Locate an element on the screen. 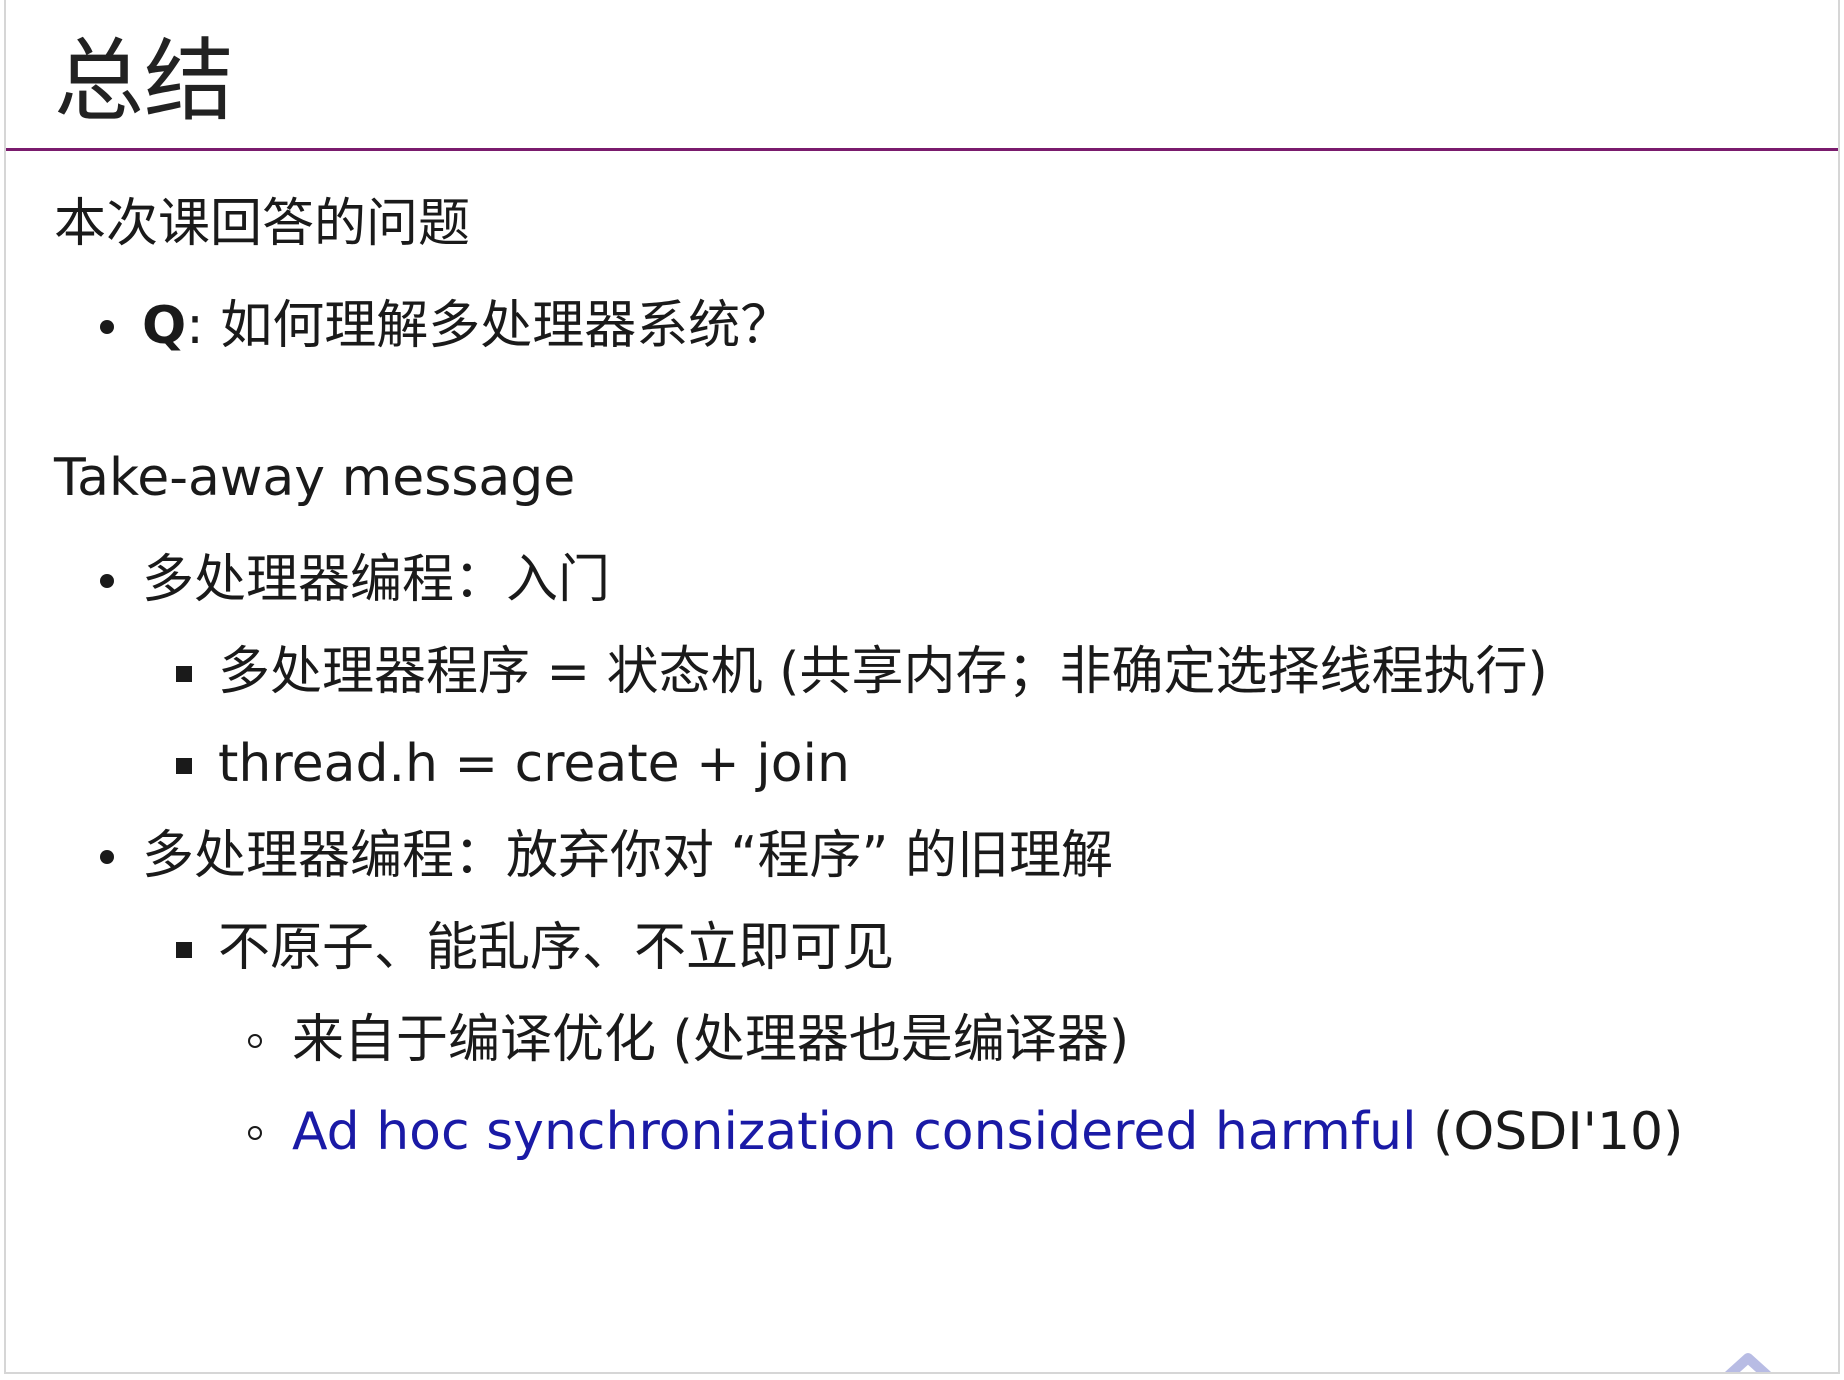  subsubpoint-text: 来自于编译优化 (处理器也是编译器) is located at coordinates (711, 1040).